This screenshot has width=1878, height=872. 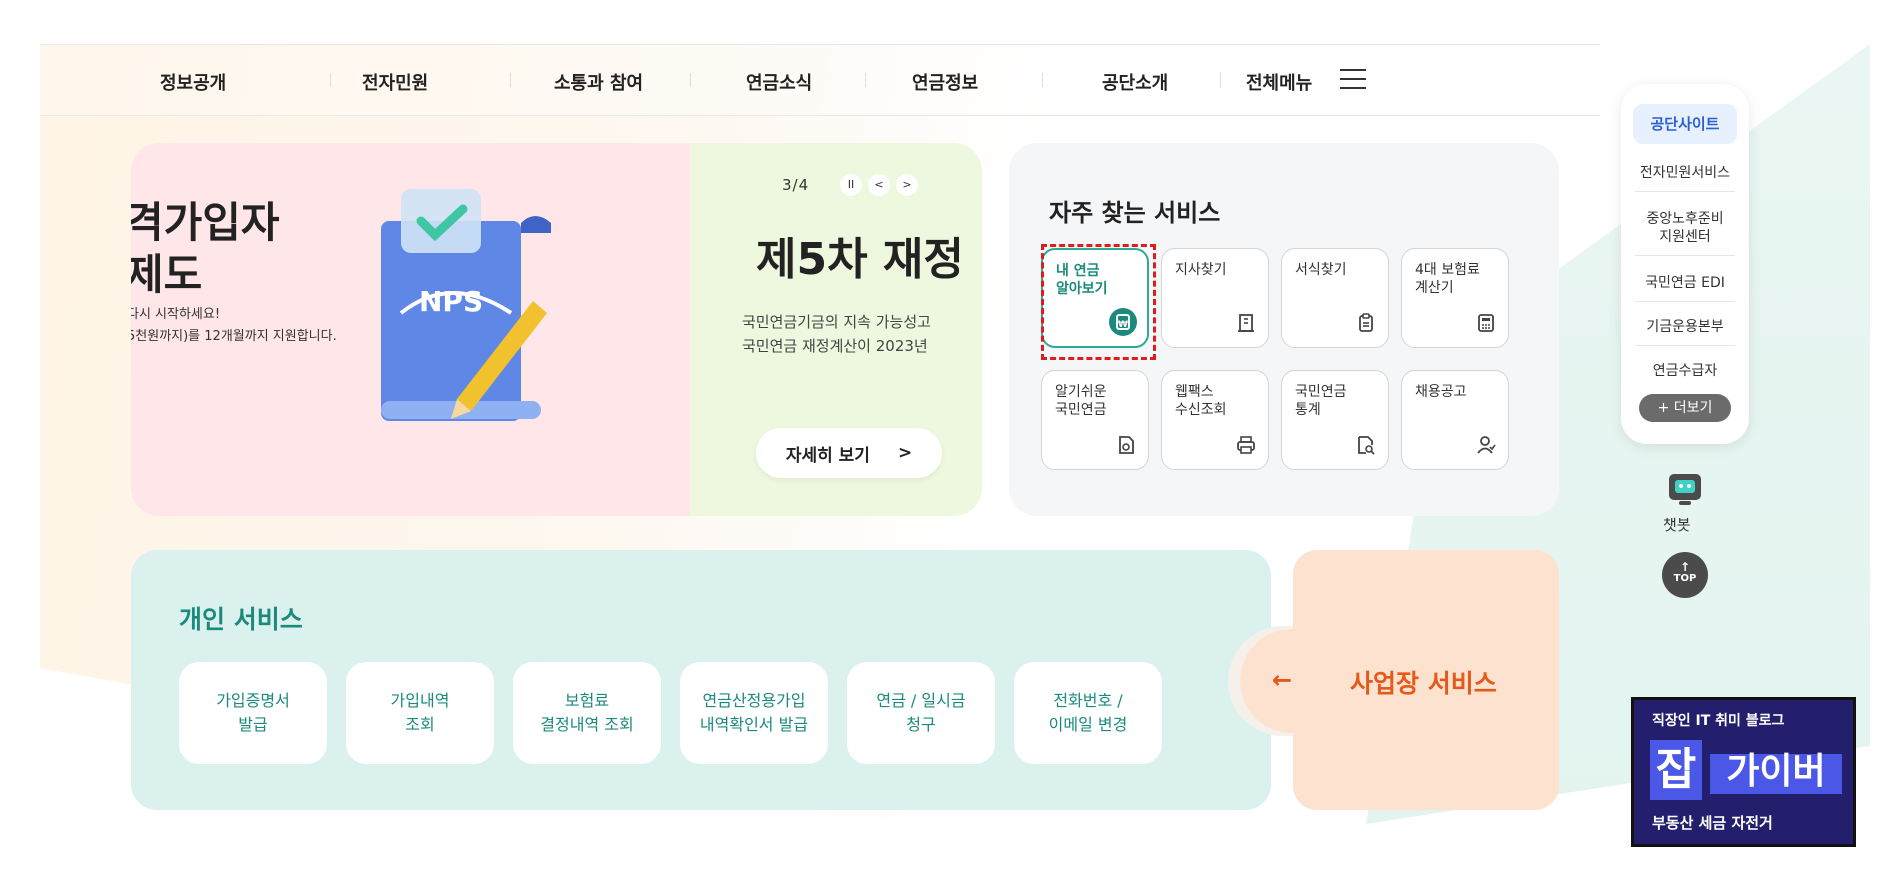 I want to click on more-button: + 더보기, so click(x=1685, y=408).